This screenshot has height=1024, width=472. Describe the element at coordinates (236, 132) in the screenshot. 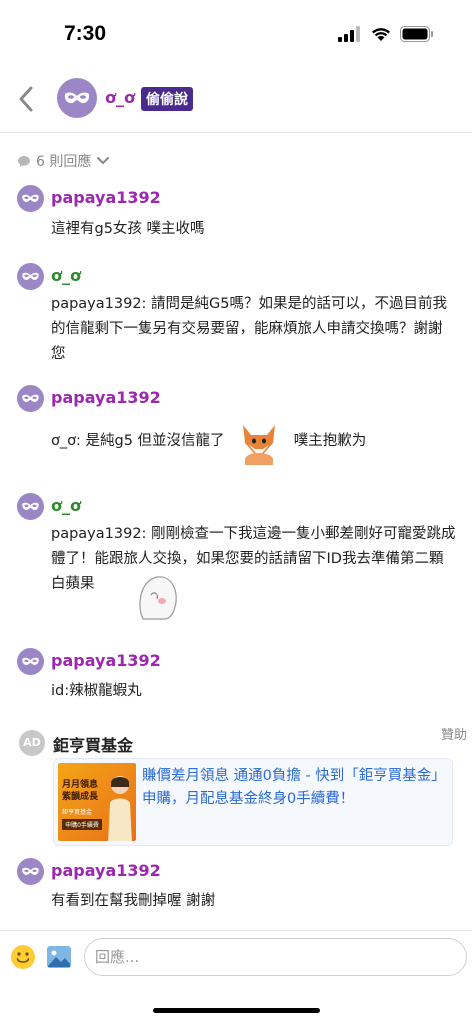

I see `header-divider` at that location.